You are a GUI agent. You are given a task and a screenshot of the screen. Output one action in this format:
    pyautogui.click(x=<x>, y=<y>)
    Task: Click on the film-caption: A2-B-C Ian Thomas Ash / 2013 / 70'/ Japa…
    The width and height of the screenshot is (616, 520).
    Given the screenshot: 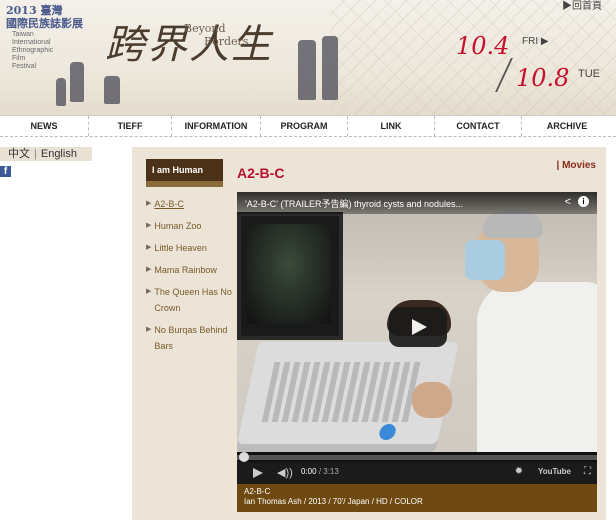 What is the action you would take?
    pyautogui.click(x=417, y=498)
    